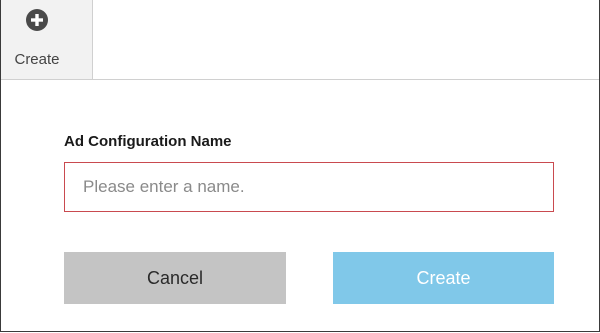 This screenshot has width=600, height=333. What do you see at coordinates (37, 59) in the screenshot?
I see `toolbar-create-label: Create` at bounding box center [37, 59].